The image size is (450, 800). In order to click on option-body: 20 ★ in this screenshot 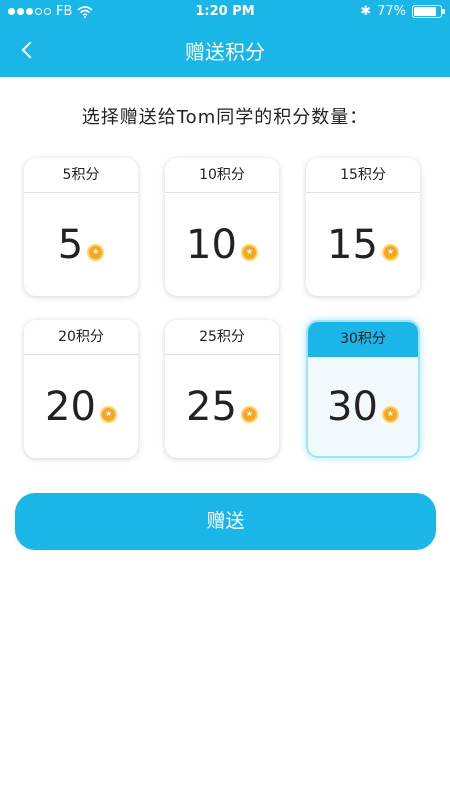, I will do `click(81, 407)`.